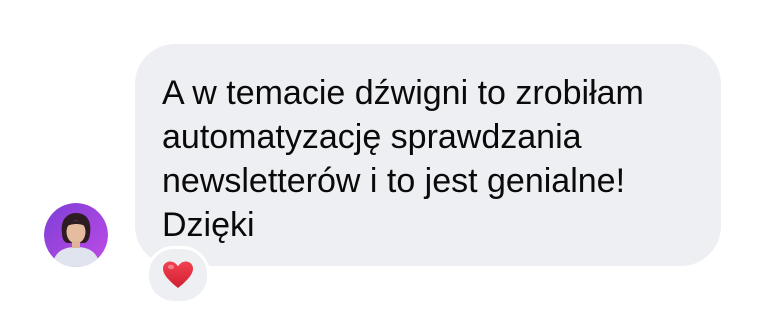 The image size is (760, 309). I want to click on reaction-badge, so click(178, 275).